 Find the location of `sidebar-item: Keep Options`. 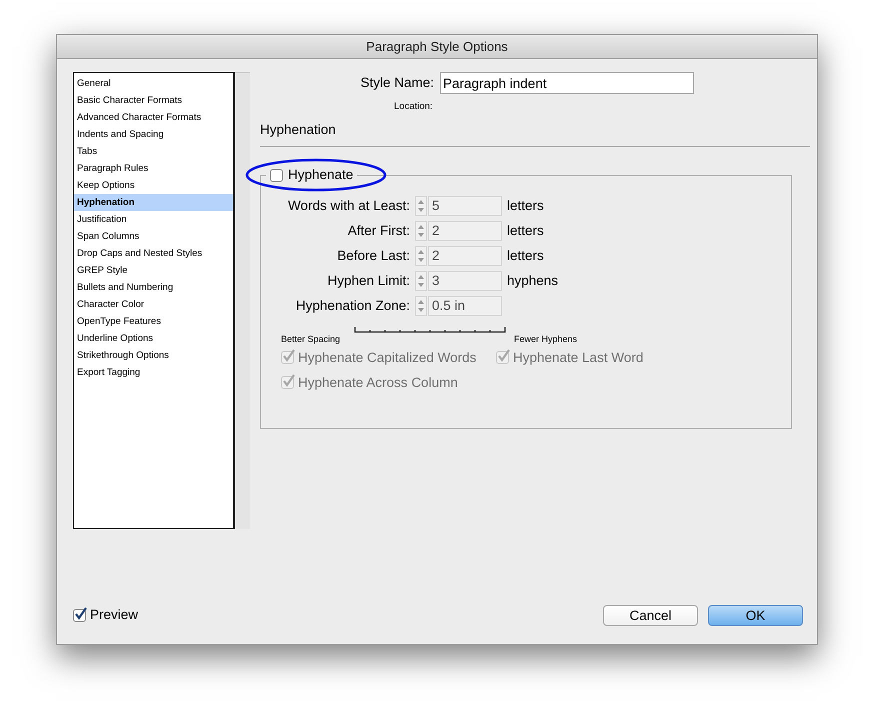

sidebar-item: Keep Options is located at coordinates (153, 185).